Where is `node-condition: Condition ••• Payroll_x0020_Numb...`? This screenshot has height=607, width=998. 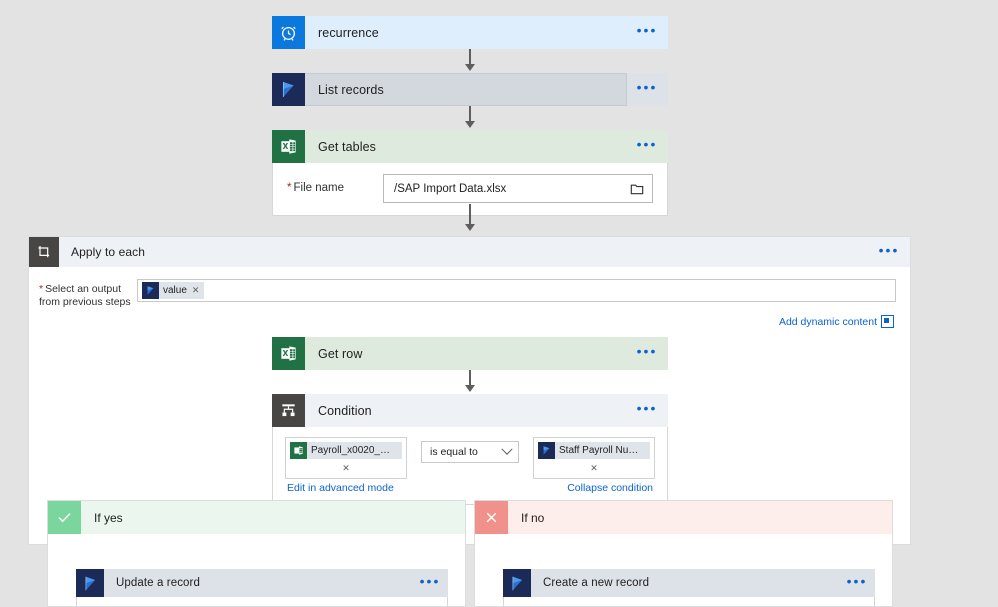
node-condition: Condition ••• Payroll_x0020_Numb... is located at coordinates (470, 449).